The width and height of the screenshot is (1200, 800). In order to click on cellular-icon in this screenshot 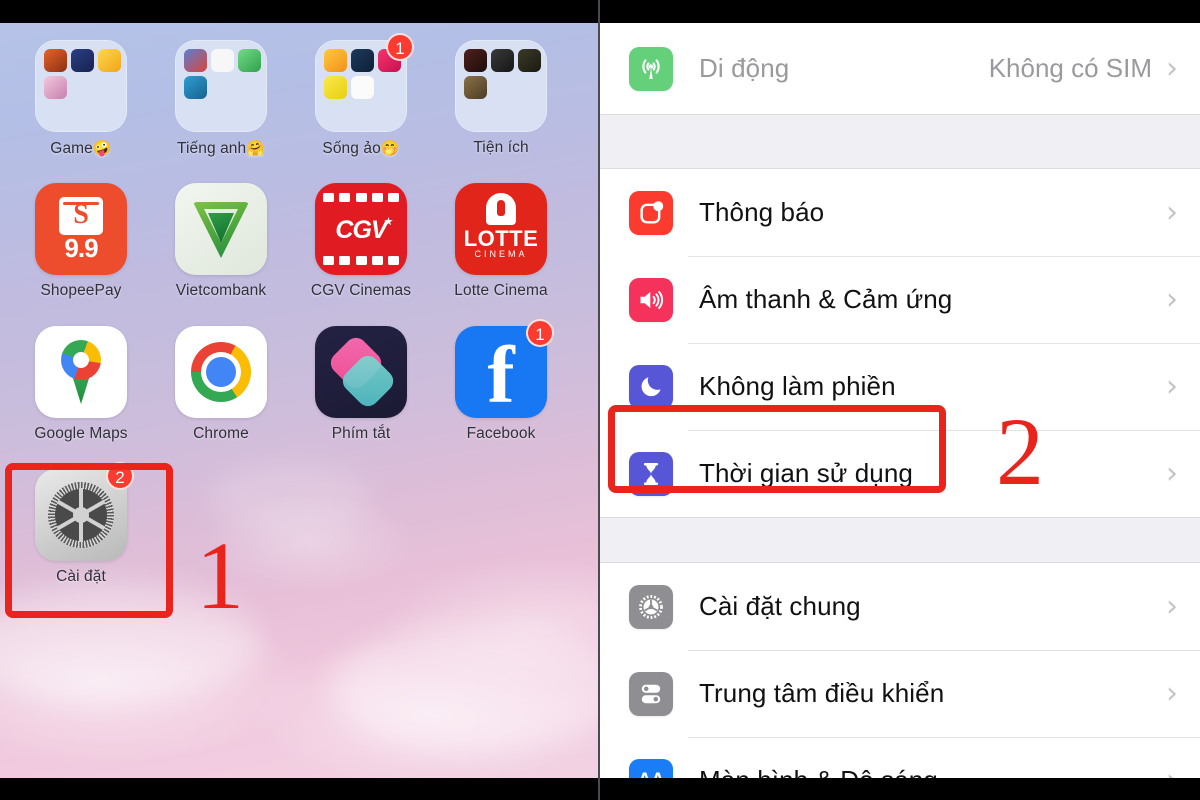, I will do `click(651, 68)`.